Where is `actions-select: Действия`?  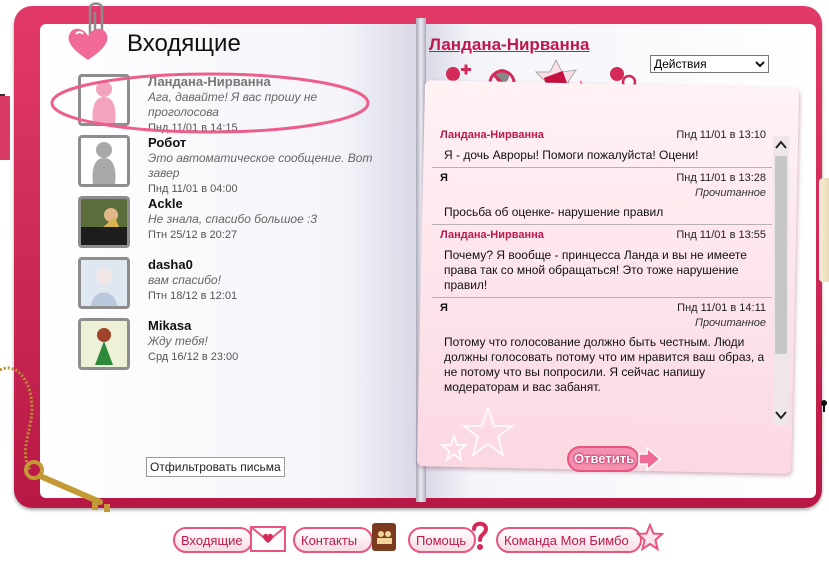 actions-select: Действия is located at coordinates (709, 64).